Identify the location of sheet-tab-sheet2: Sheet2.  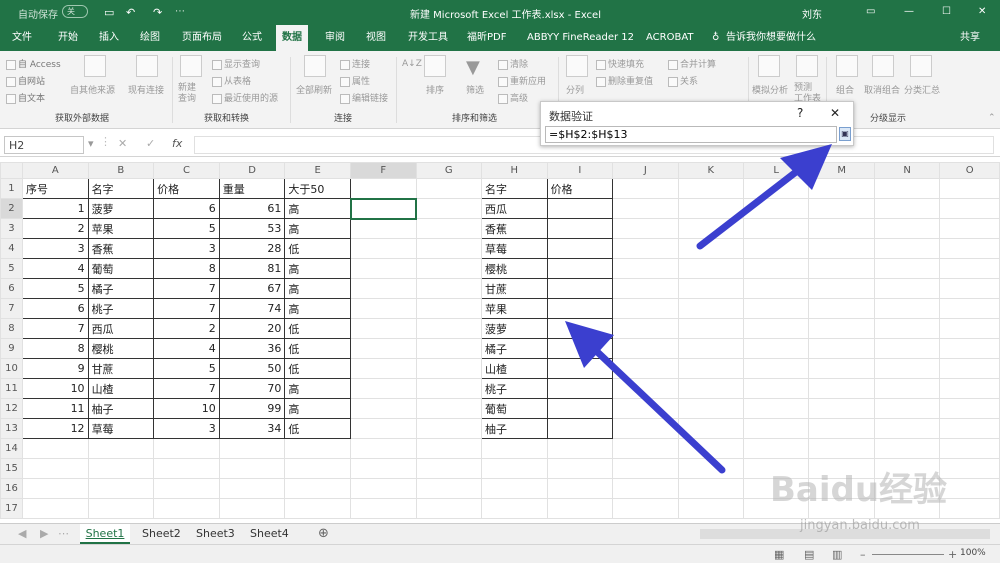
(161, 534).